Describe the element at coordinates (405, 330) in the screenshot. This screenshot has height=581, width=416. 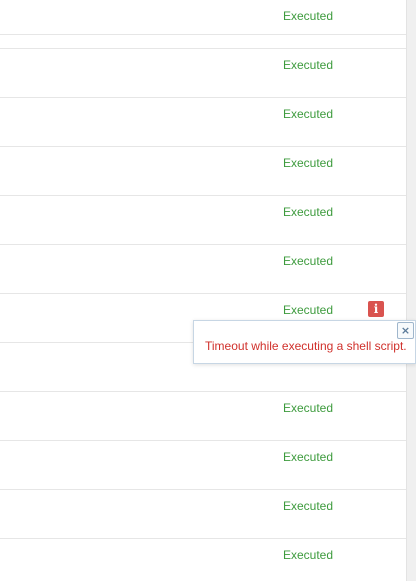
I see `close-icon: ×` at that location.